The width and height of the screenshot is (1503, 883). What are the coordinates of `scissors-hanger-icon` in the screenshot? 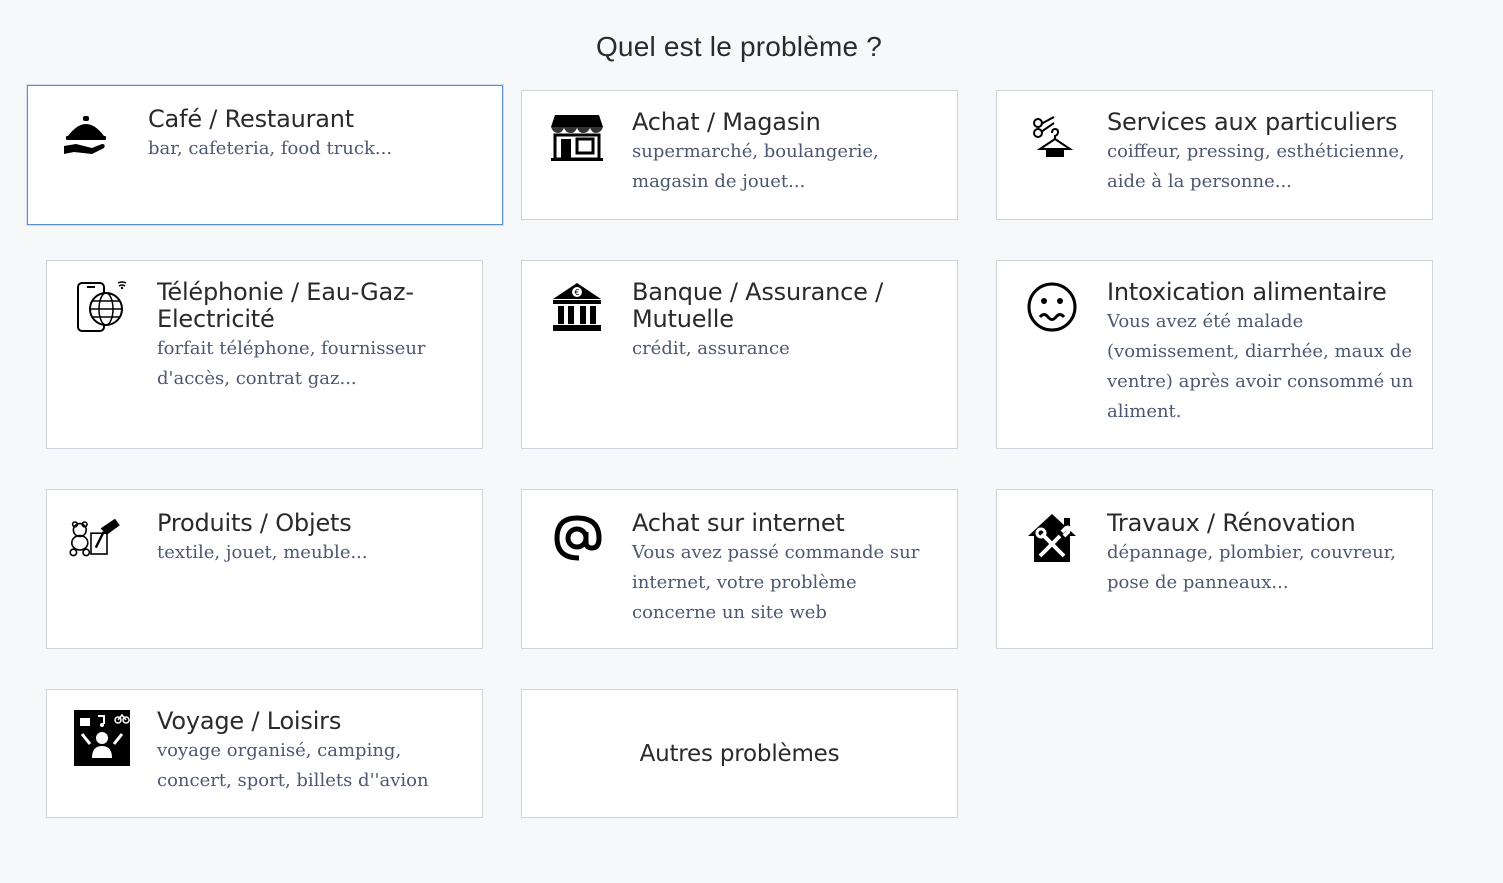 It's located at (1052, 137).